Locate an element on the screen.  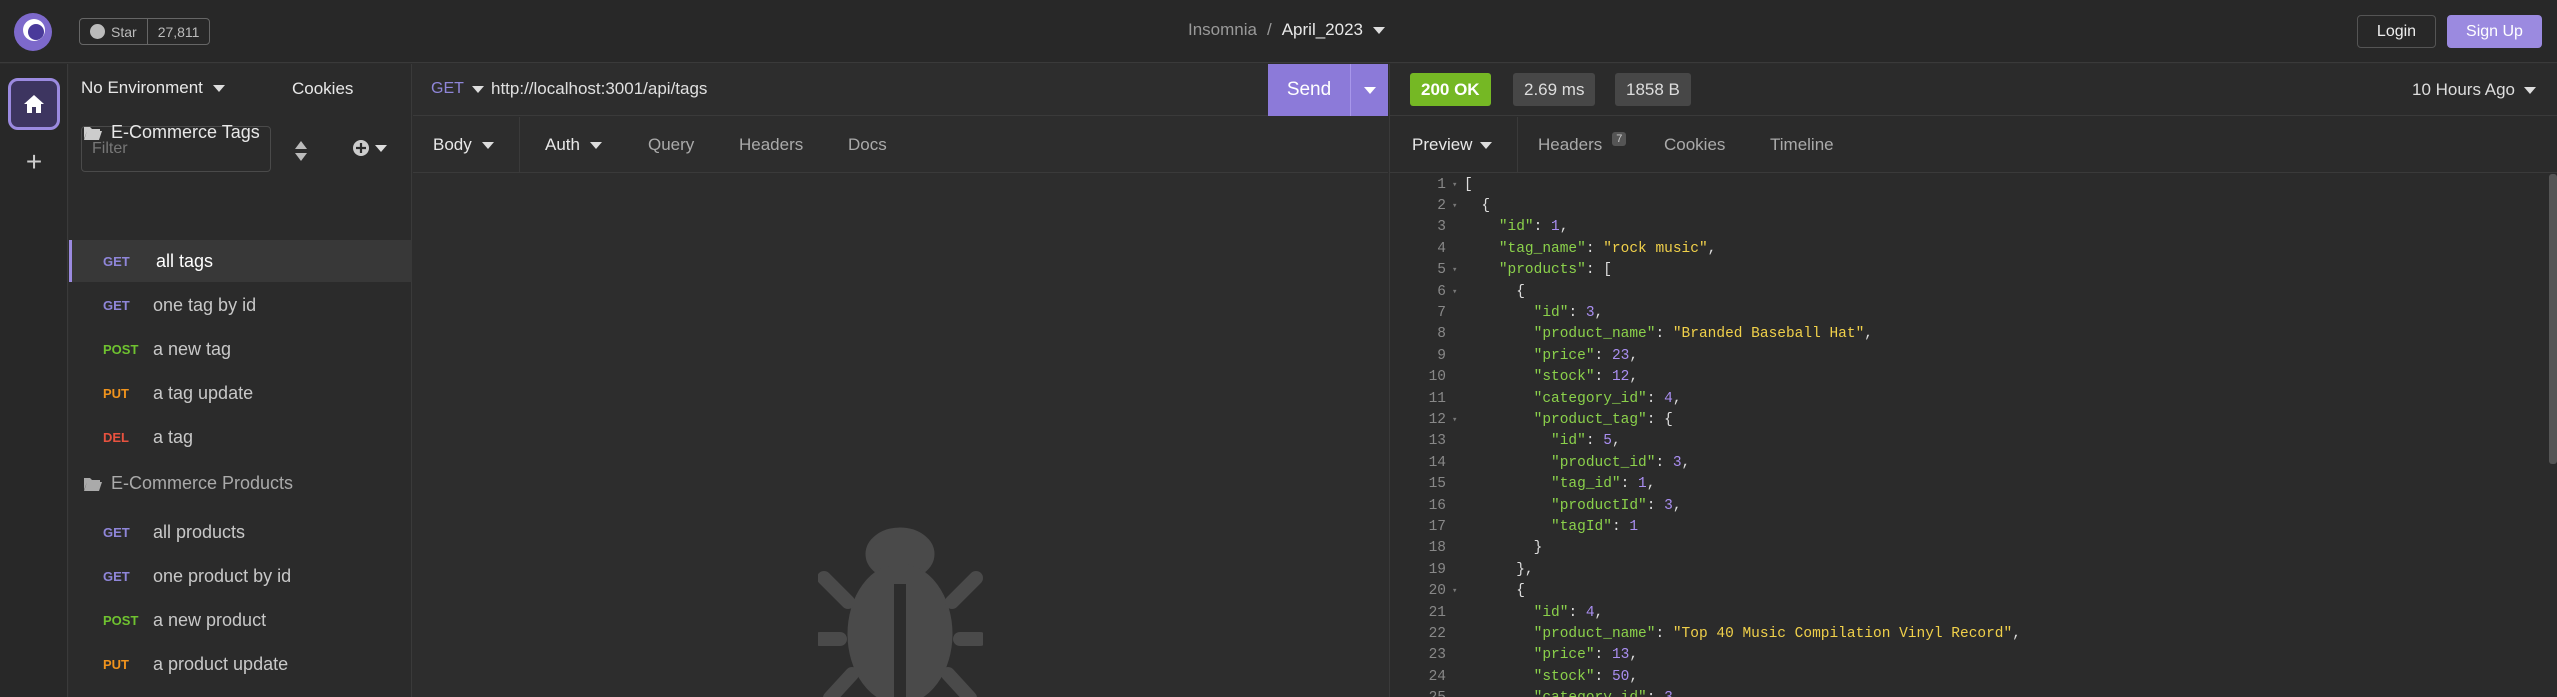
code-text: { is located at coordinates (1520, 291).